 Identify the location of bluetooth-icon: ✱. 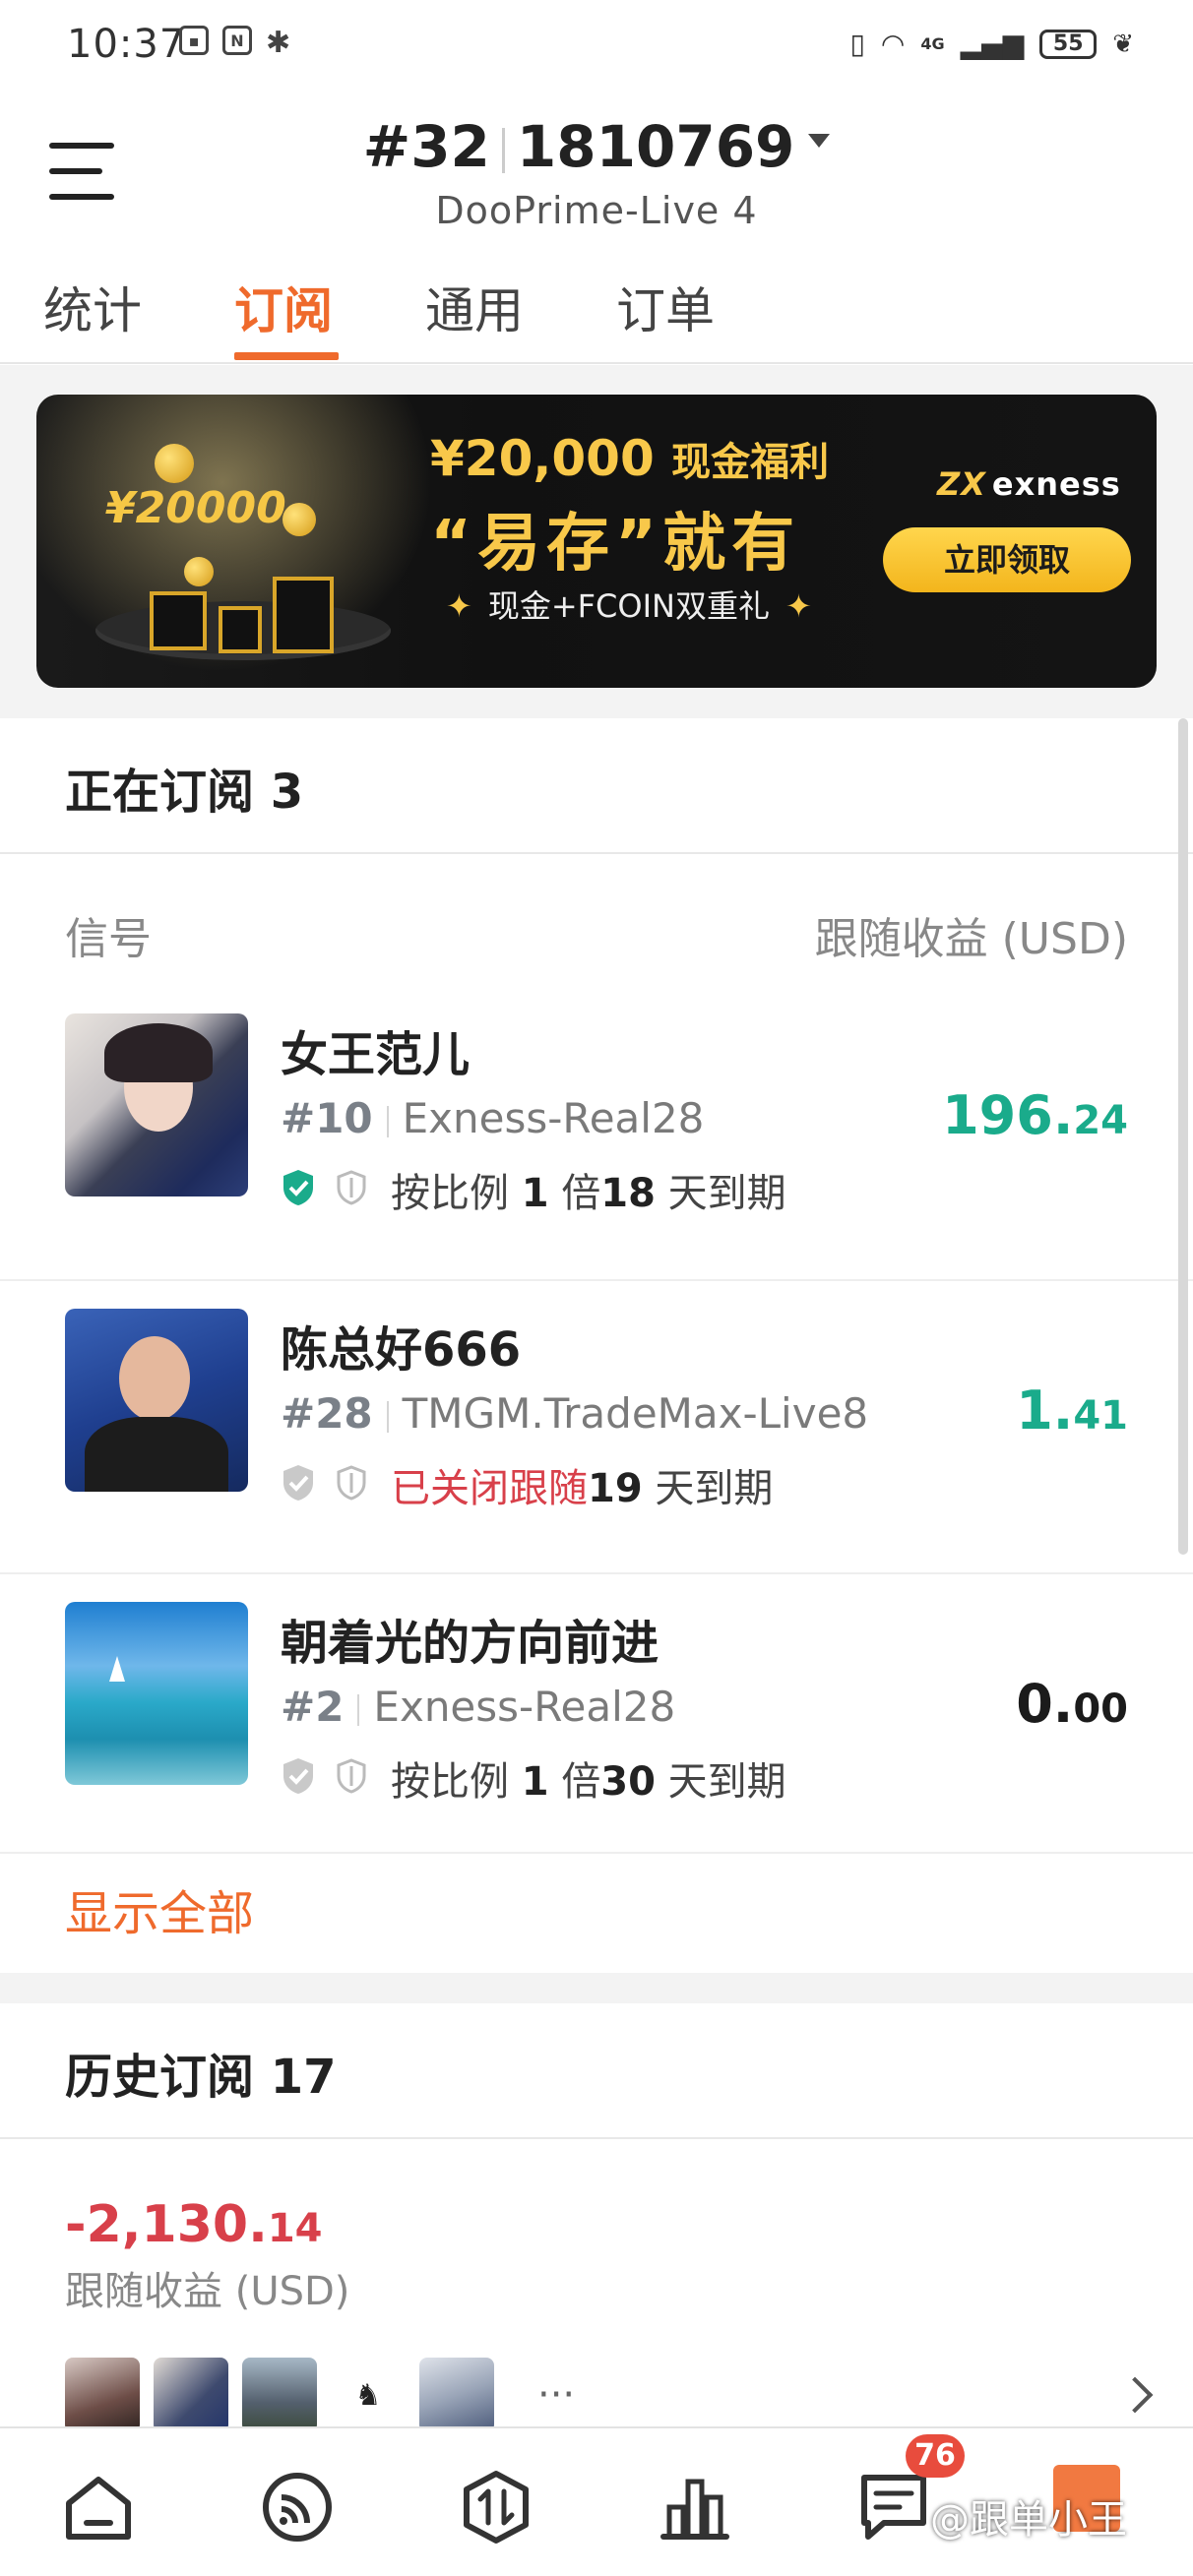
(278, 43).